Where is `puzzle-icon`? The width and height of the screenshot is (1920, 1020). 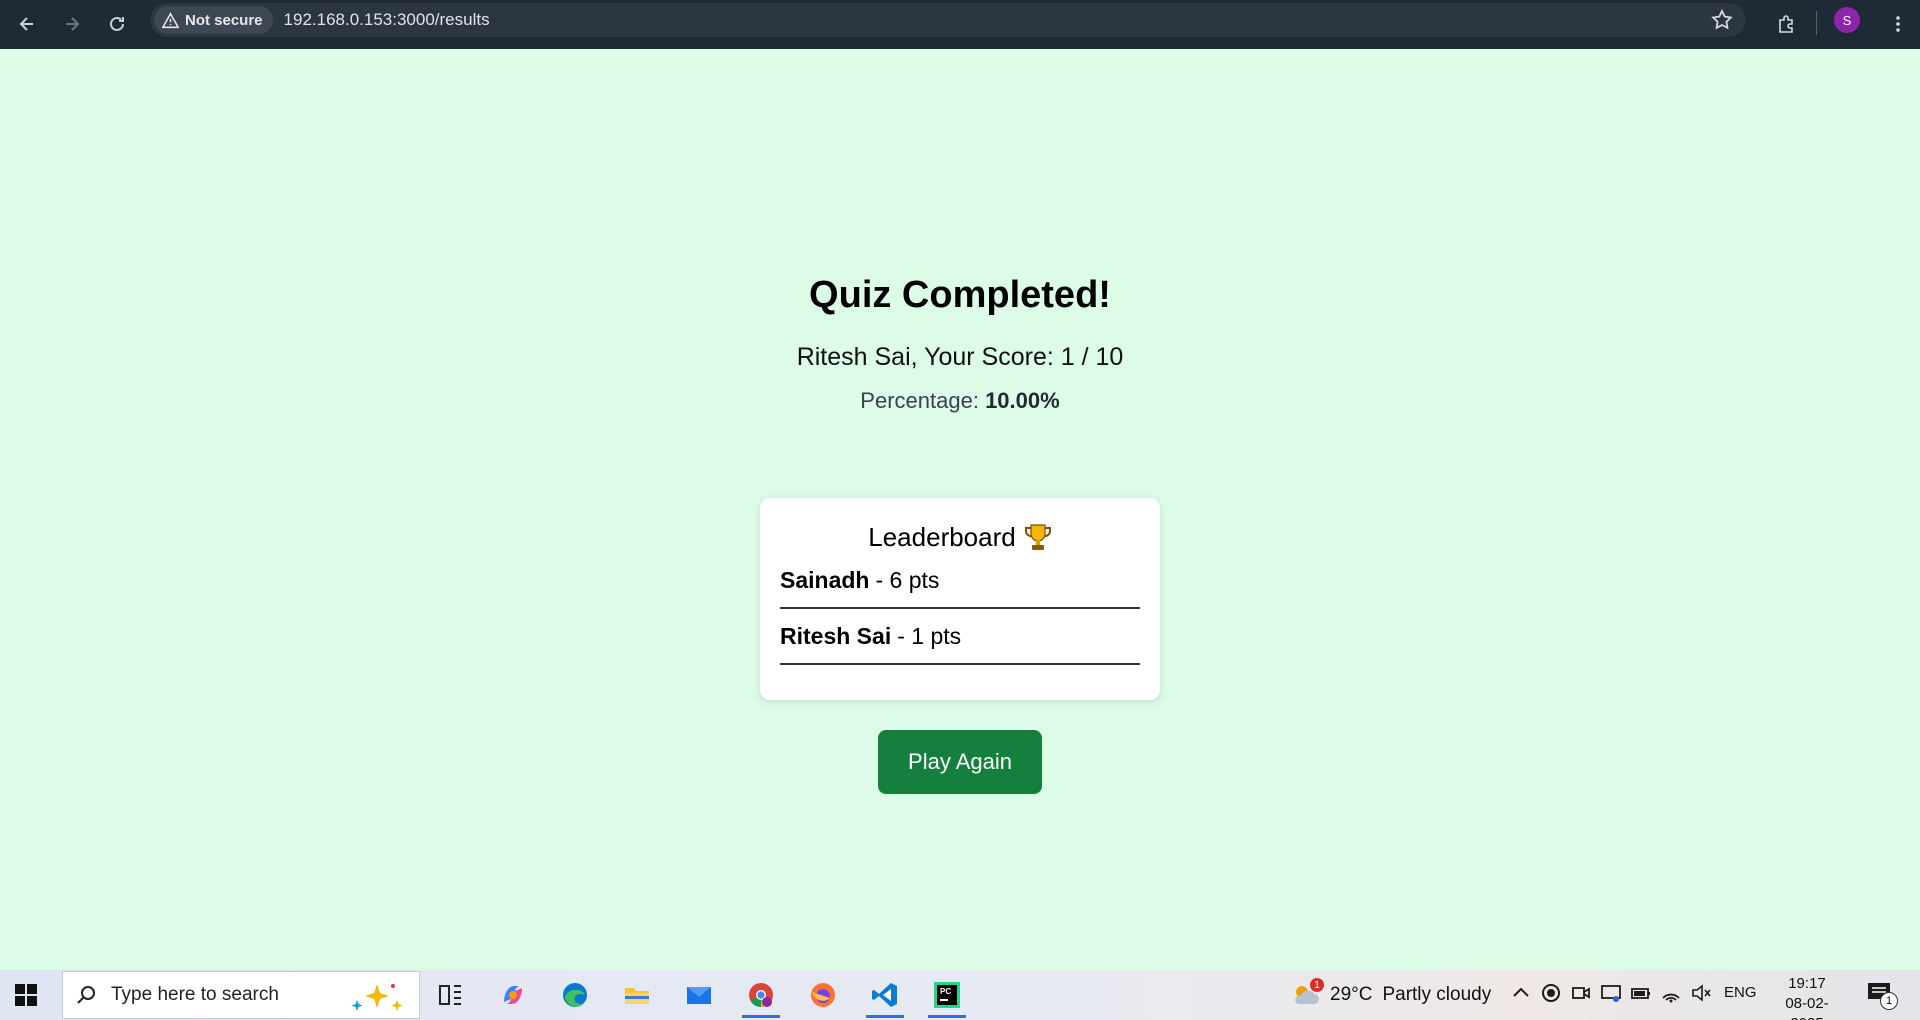 puzzle-icon is located at coordinates (1786, 24).